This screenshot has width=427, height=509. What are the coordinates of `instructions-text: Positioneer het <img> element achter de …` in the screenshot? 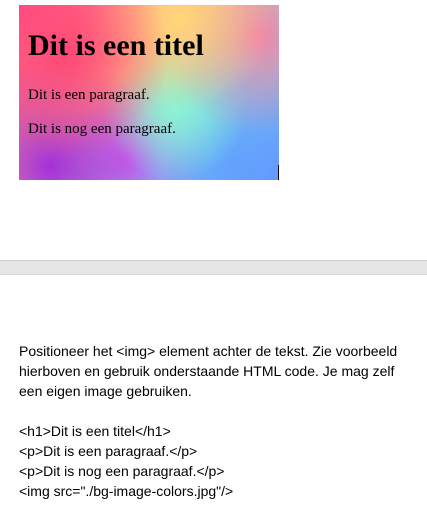 It's located at (208, 371).